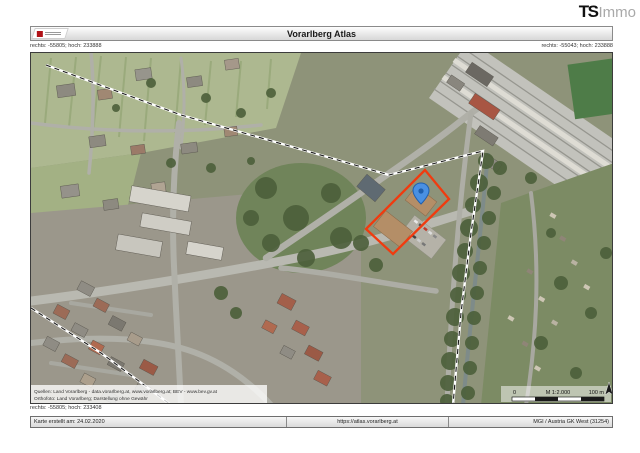 Image resolution: width=640 pixels, height=453 pixels. What do you see at coordinates (66, 46) in the screenshot?
I see `coordinate-top-left: rechts: -55805; hoch: 233888` at bounding box center [66, 46].